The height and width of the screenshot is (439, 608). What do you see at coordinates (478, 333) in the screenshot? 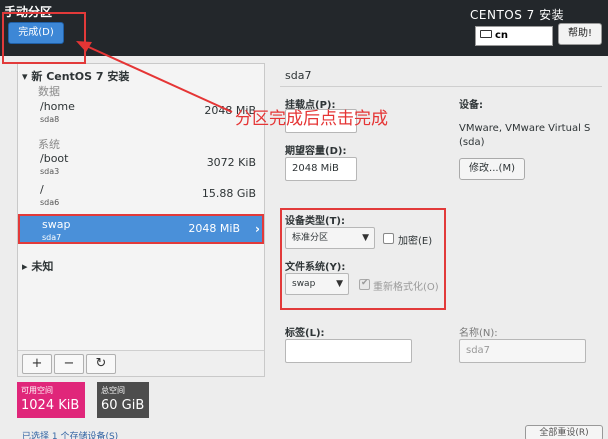
I see `name-label: 名称(N):` at bounding box center [478, 333].